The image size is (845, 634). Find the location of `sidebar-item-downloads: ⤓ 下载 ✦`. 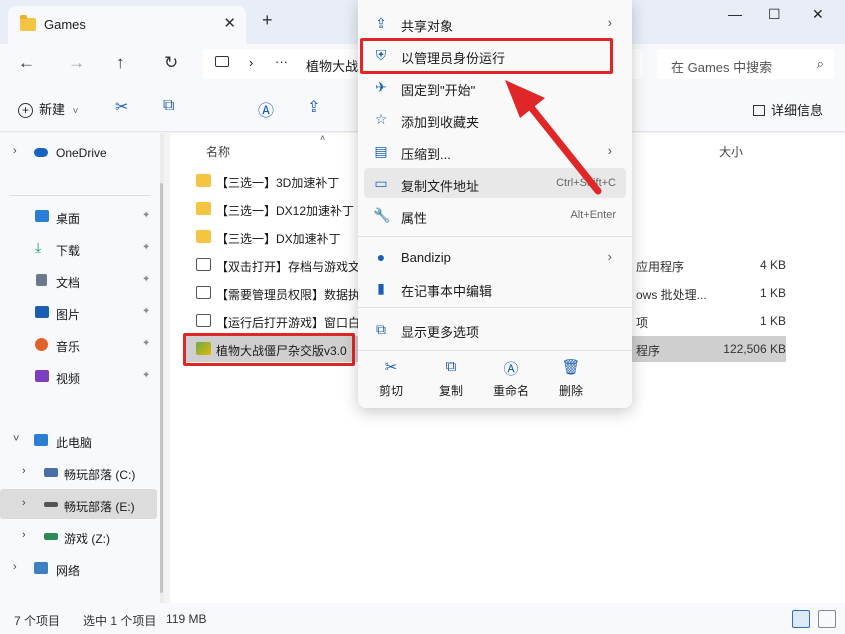

sidebar-item-downloads: ⤓ 下载 ✦ is located at coordinates (78, 248).